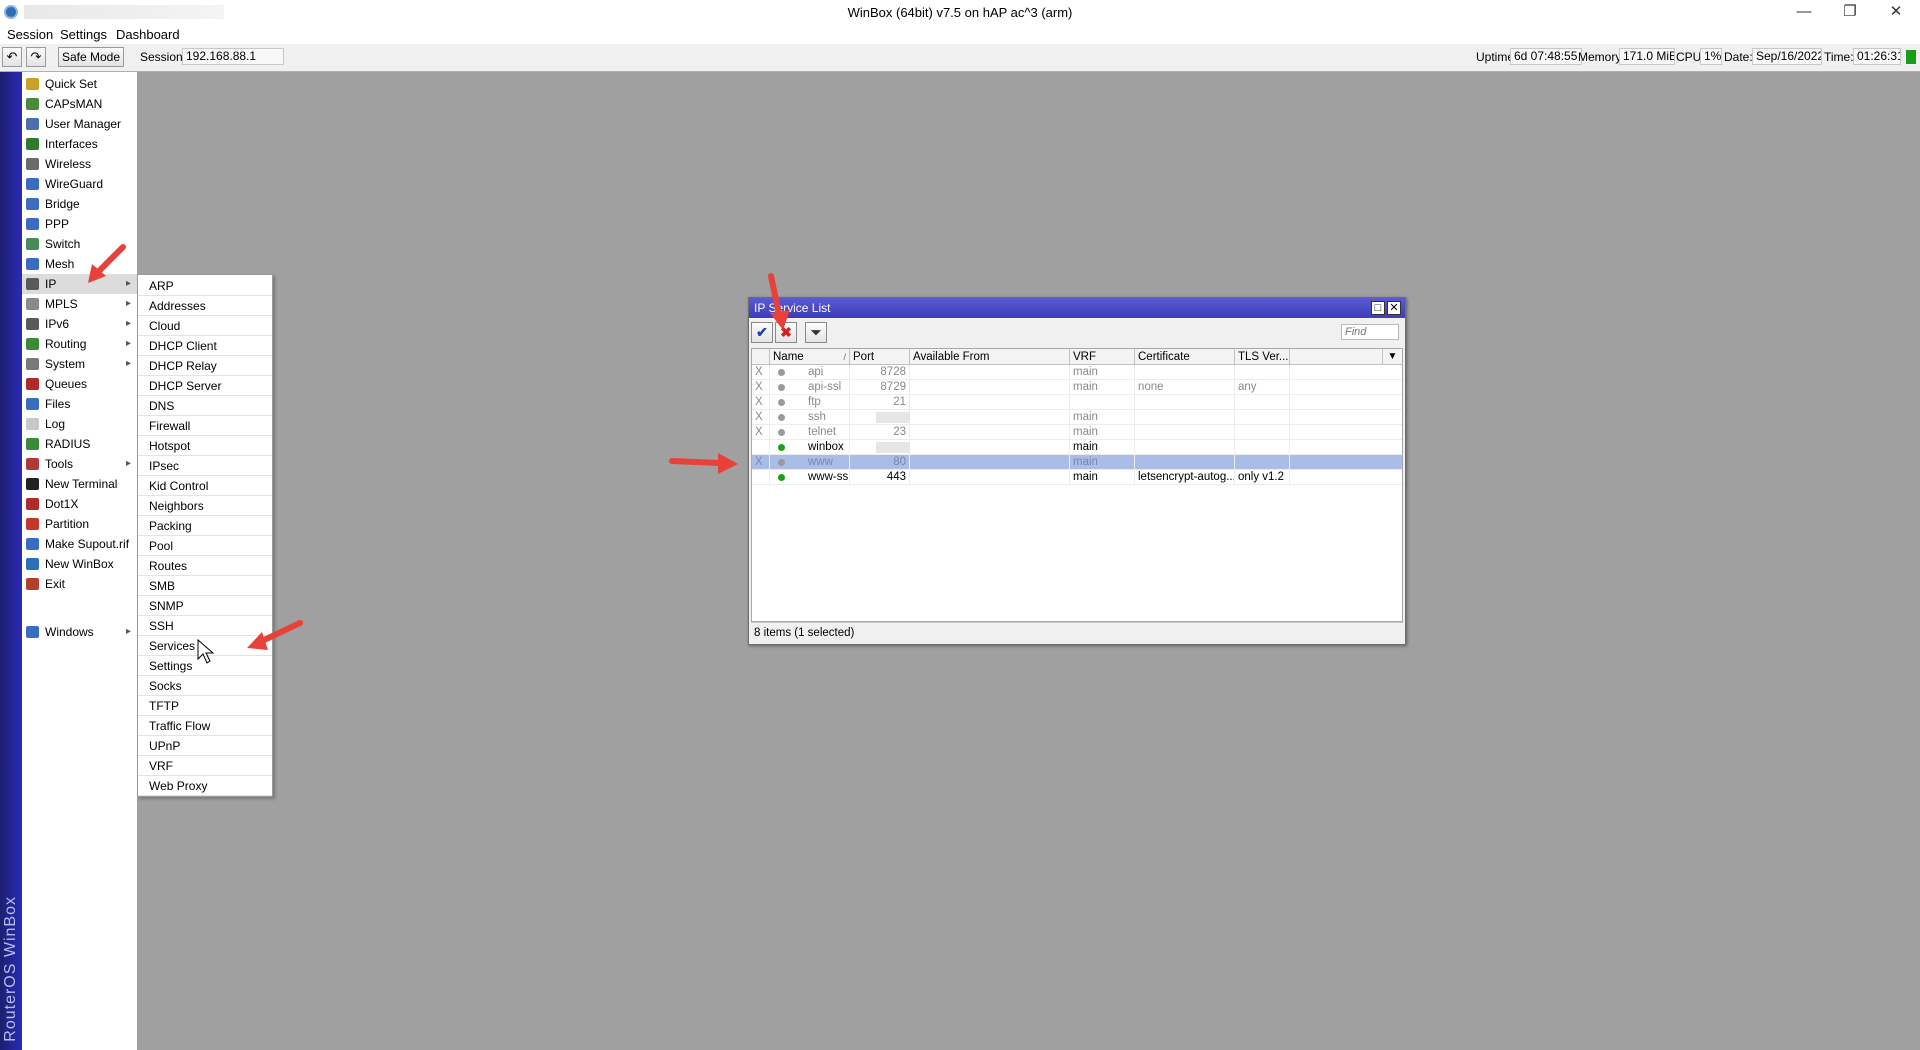  I want to click on sidebar-item-tools: Tools ▸, so click(79, 464).